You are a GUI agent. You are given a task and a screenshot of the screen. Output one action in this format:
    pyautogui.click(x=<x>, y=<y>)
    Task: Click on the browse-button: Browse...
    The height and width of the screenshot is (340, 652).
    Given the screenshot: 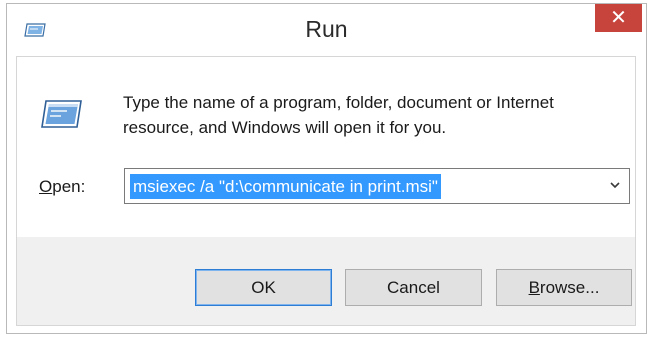 What is the action you would take?
    pyautogui.click(x=564, y=287)
    